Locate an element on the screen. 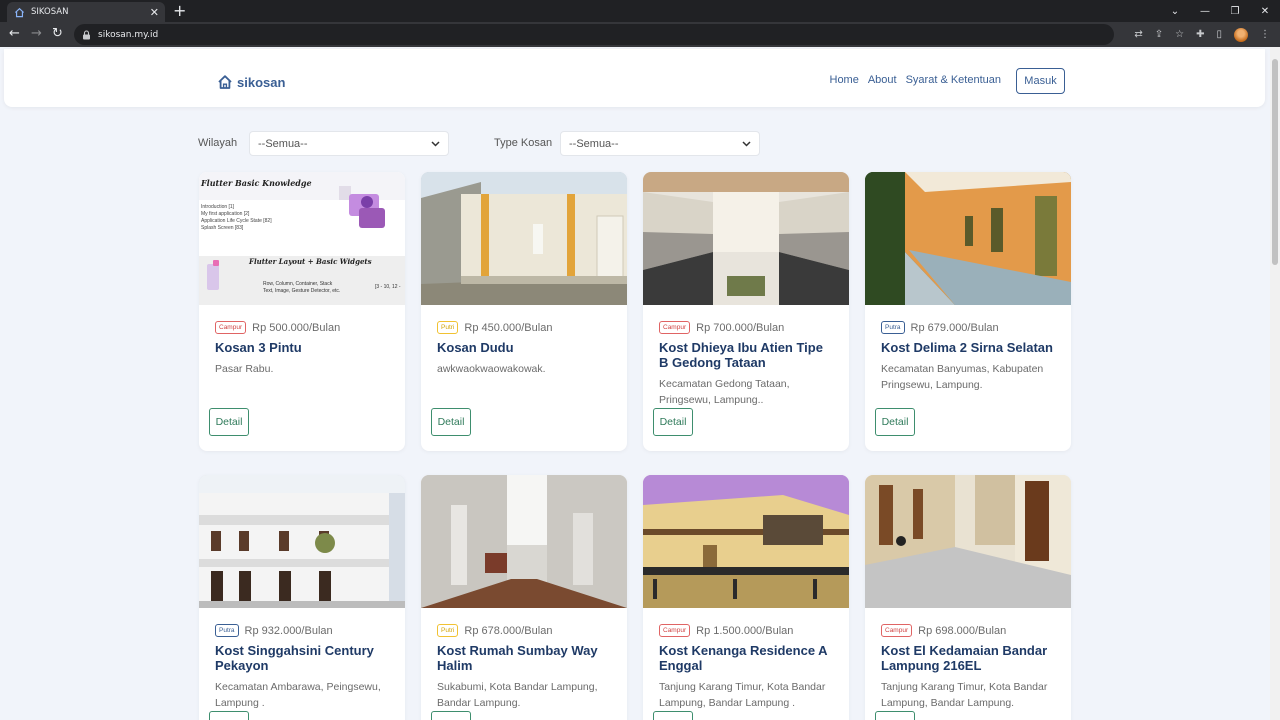  home-icon is located at coordinates (19, 12).